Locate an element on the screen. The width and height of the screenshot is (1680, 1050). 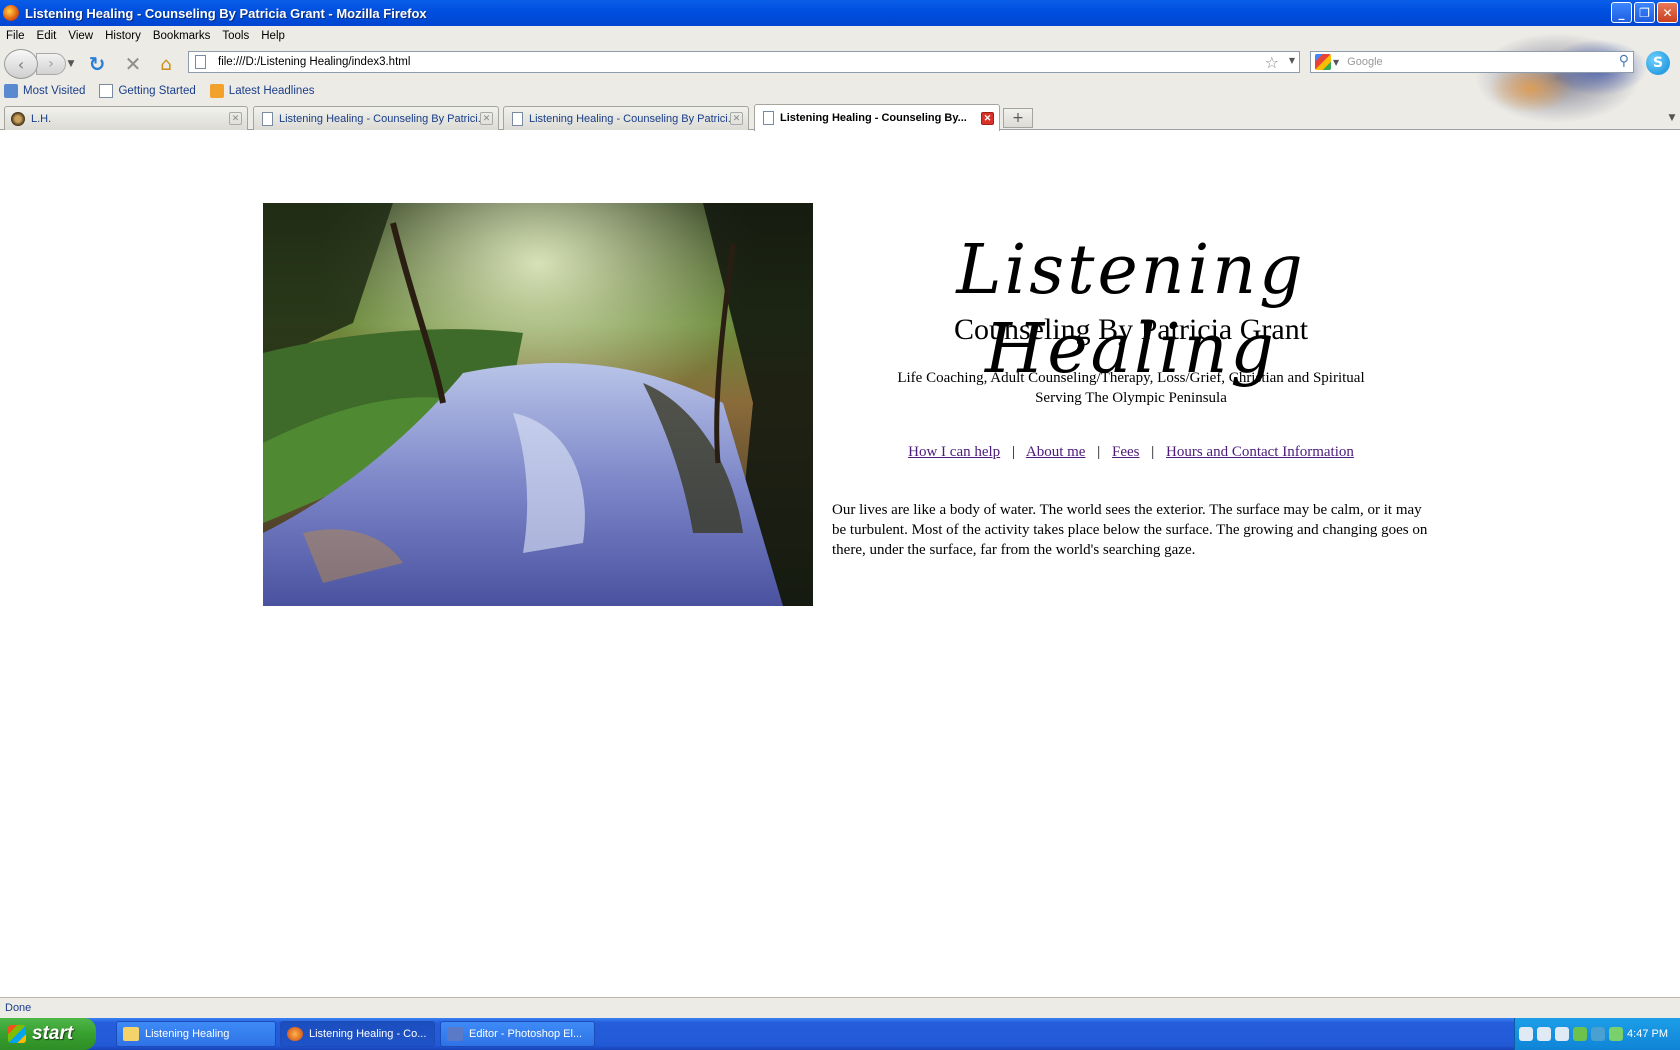
tagline-region: Serving The Olympic Peninsula is located at coordinates (1131, 398).